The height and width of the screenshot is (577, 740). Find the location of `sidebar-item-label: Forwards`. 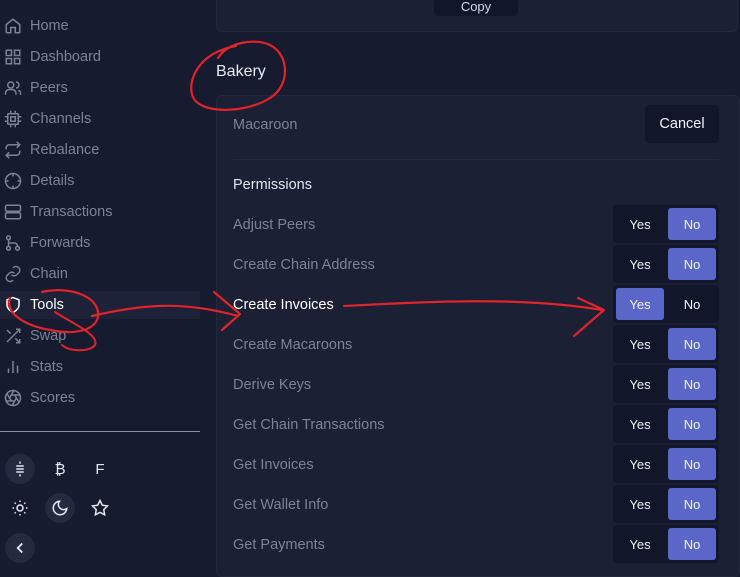

sidebar-item-label: Forwards is located at coordinates (60, 243).